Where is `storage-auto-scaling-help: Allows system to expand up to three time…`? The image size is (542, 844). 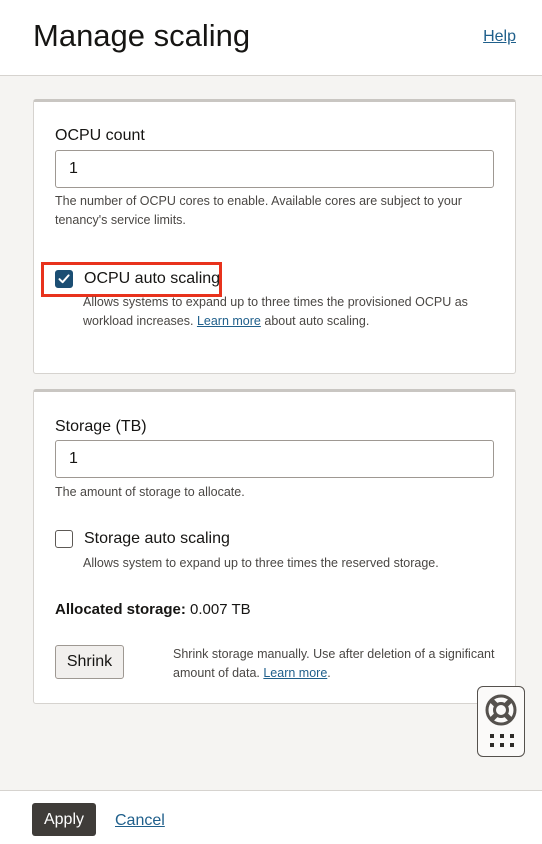 storage-auto-scaling-help: Allows system to expand up to three time… is located at coordinates (261, 563).